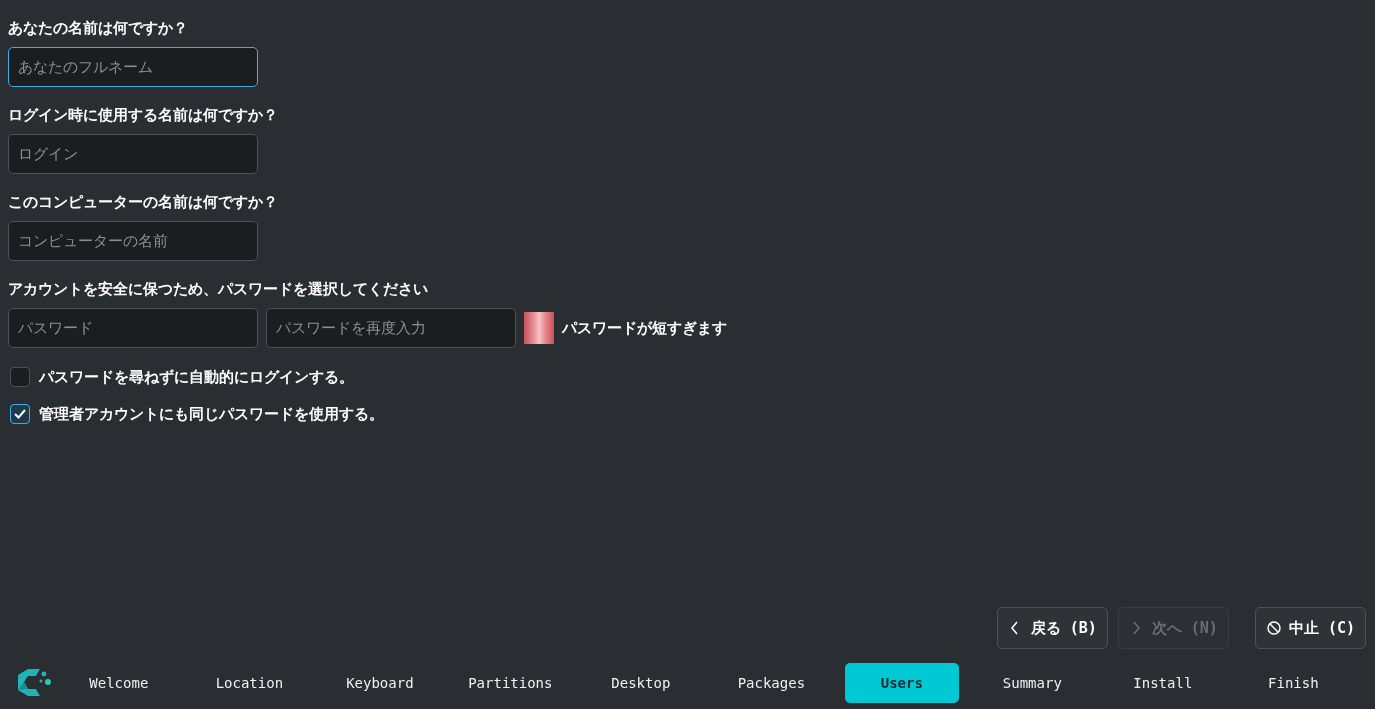  Describe the element at coordinates (640, 683) in the screenshot. I see `step-tab: Desktop` at that location.